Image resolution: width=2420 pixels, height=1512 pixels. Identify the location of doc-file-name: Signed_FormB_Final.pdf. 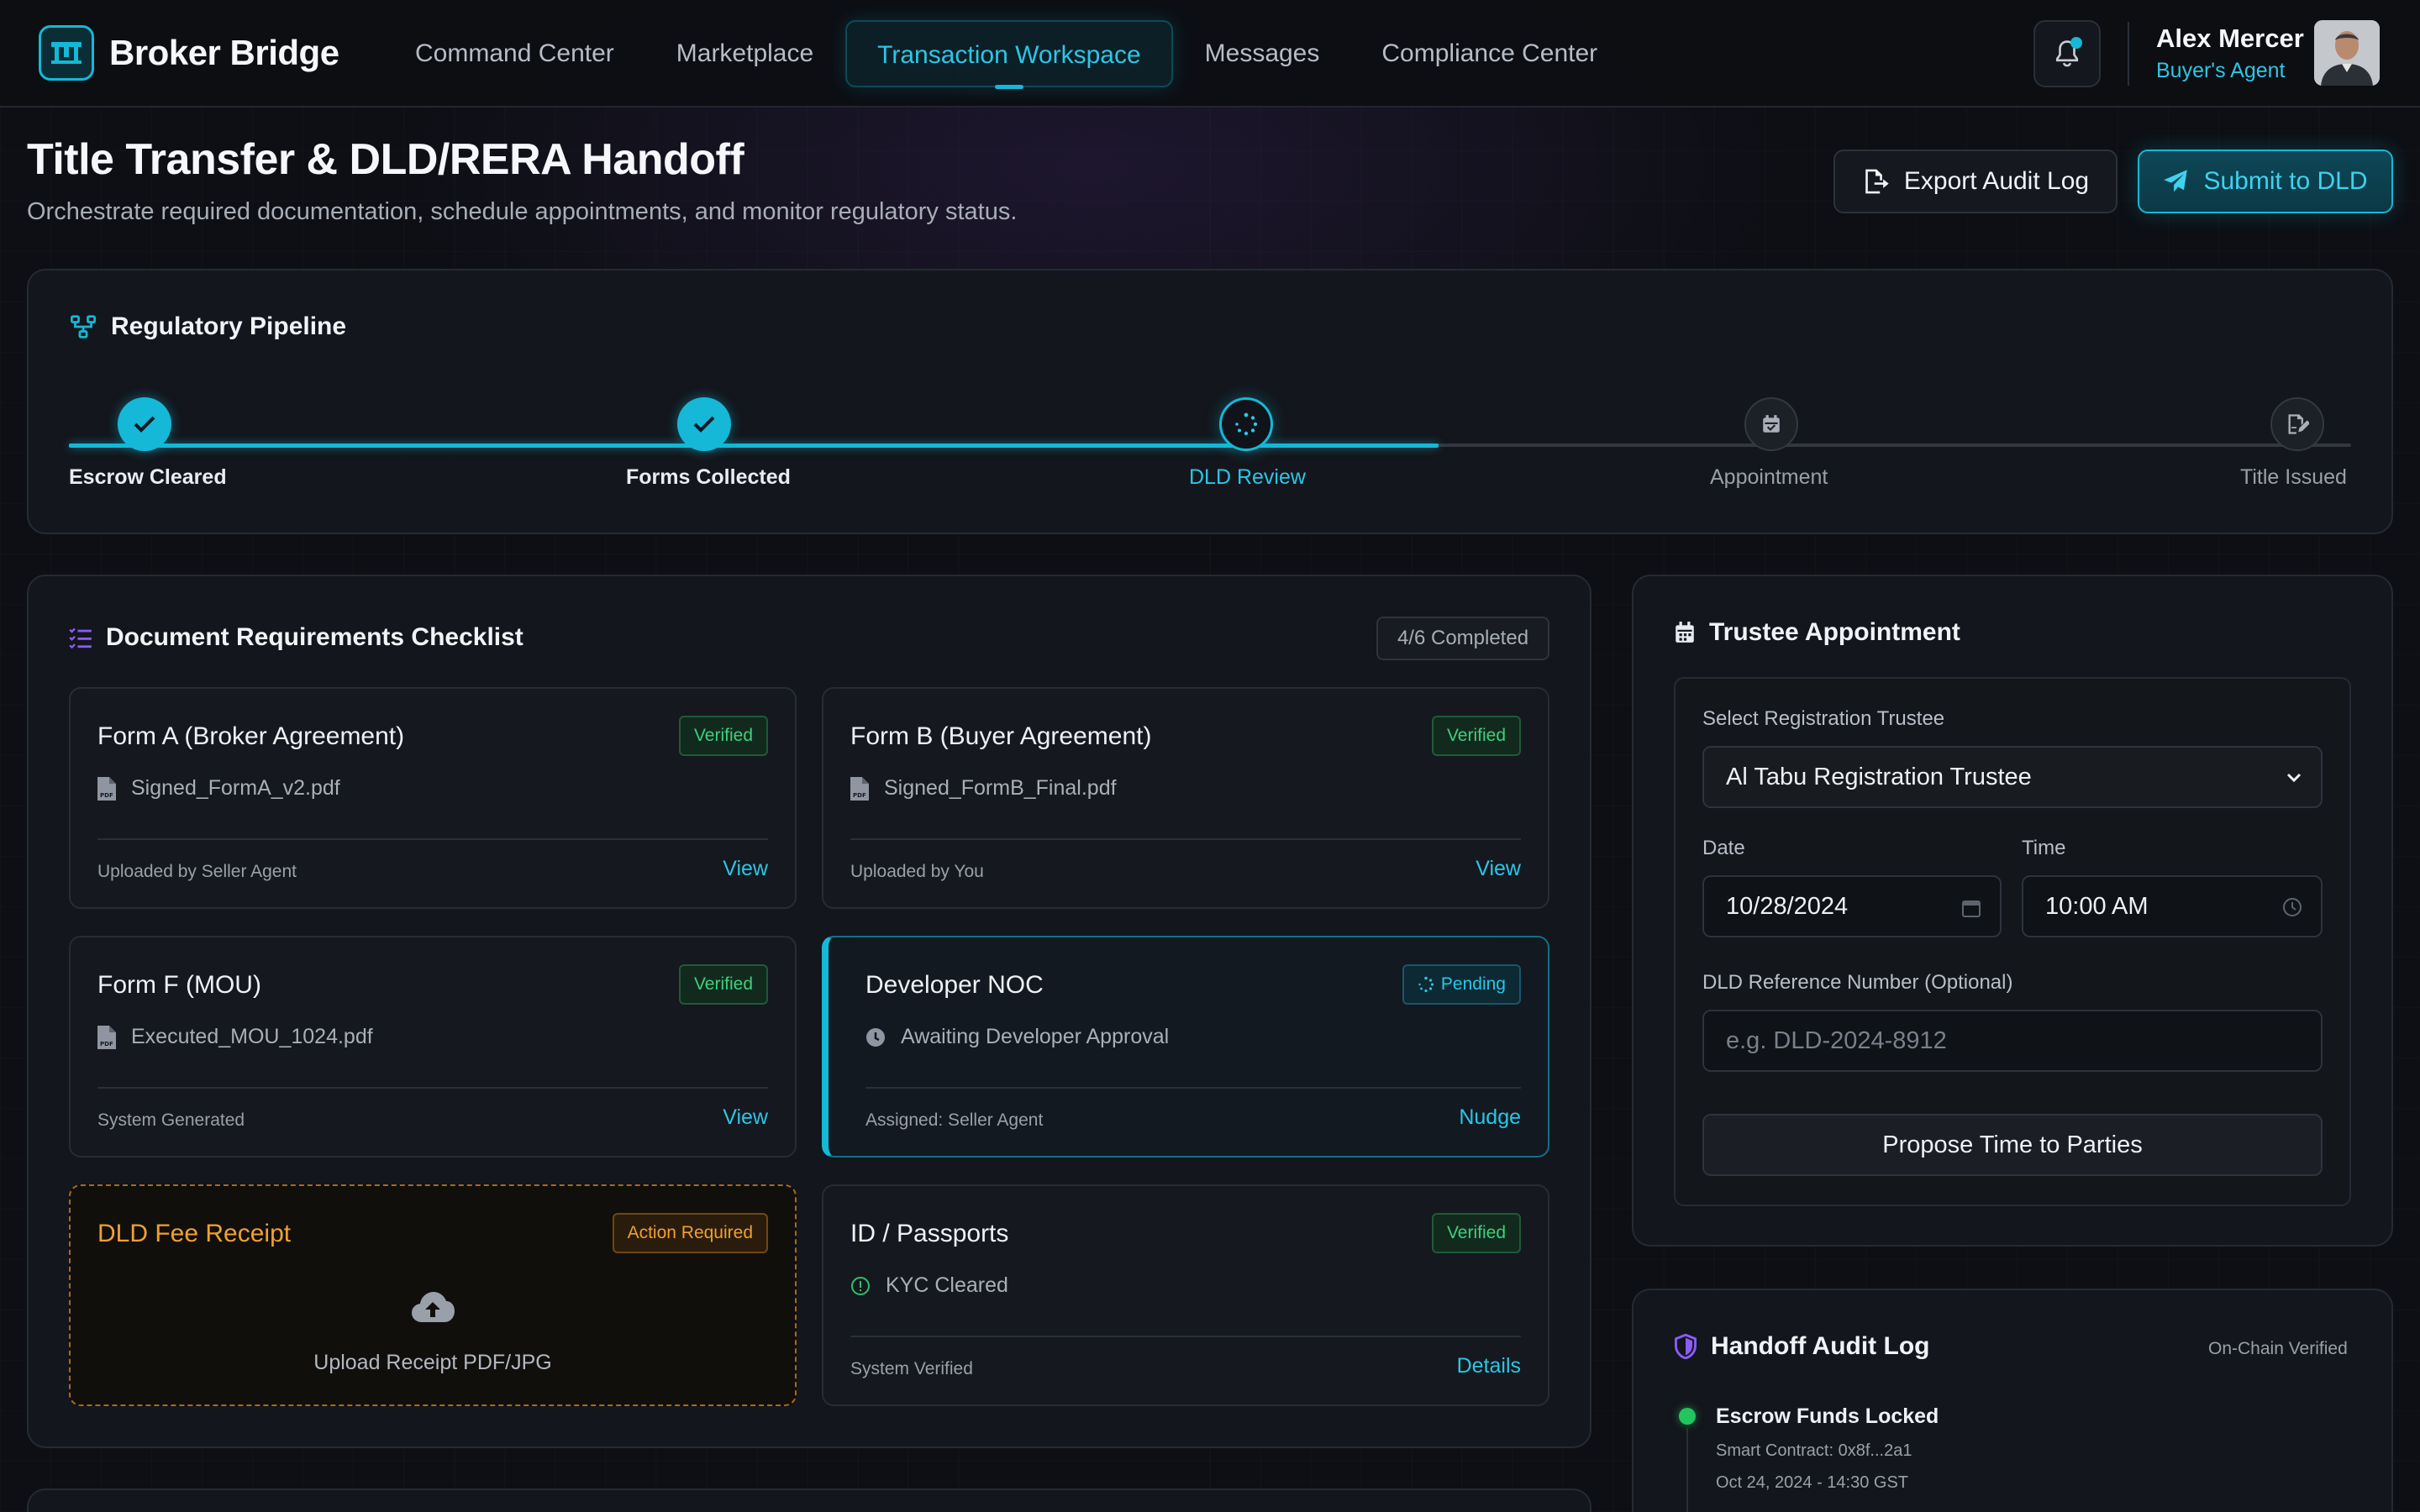
(1000, 788).